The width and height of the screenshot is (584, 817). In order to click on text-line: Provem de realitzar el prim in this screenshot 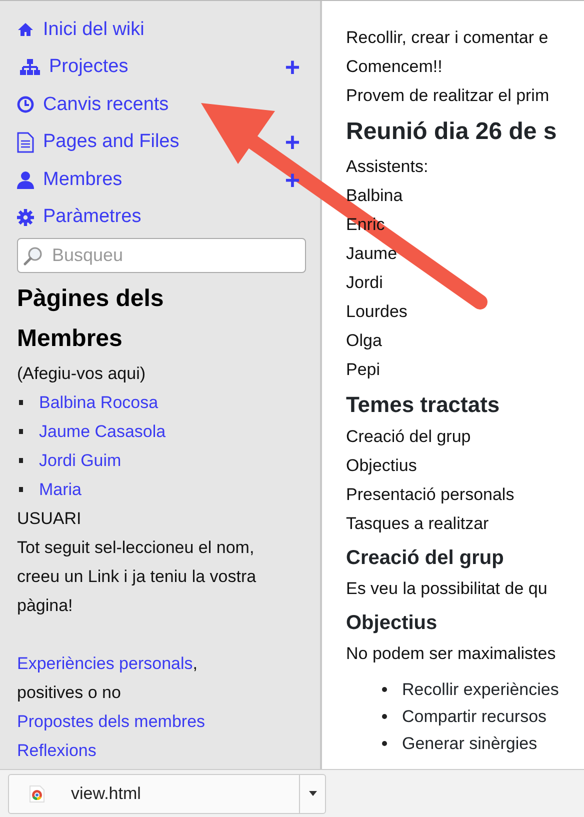, I will do `click(448, 96)`.